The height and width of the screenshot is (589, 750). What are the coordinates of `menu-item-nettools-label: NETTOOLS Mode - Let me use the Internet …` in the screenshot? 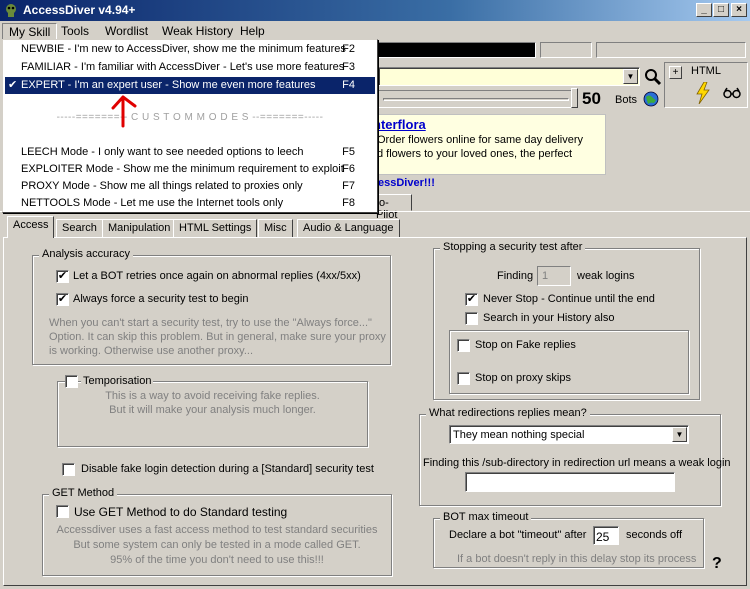 It's located at (152, 203).